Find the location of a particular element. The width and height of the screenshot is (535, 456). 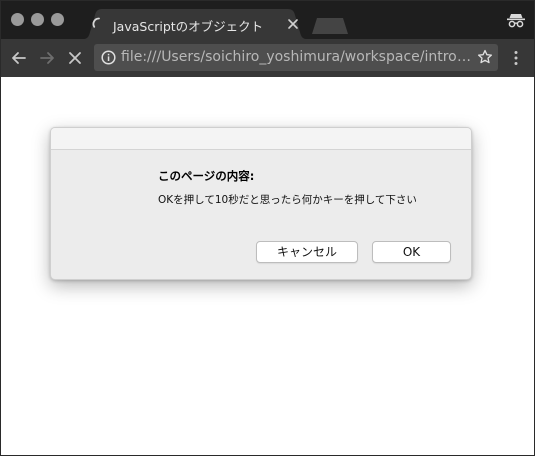

incognito-icon is located at coordinates (516, 21).